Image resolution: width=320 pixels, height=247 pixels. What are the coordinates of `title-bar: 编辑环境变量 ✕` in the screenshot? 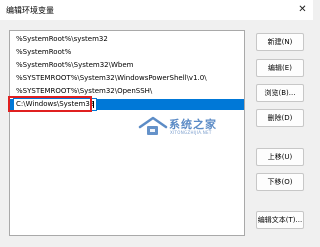 It's located at (156, 10).